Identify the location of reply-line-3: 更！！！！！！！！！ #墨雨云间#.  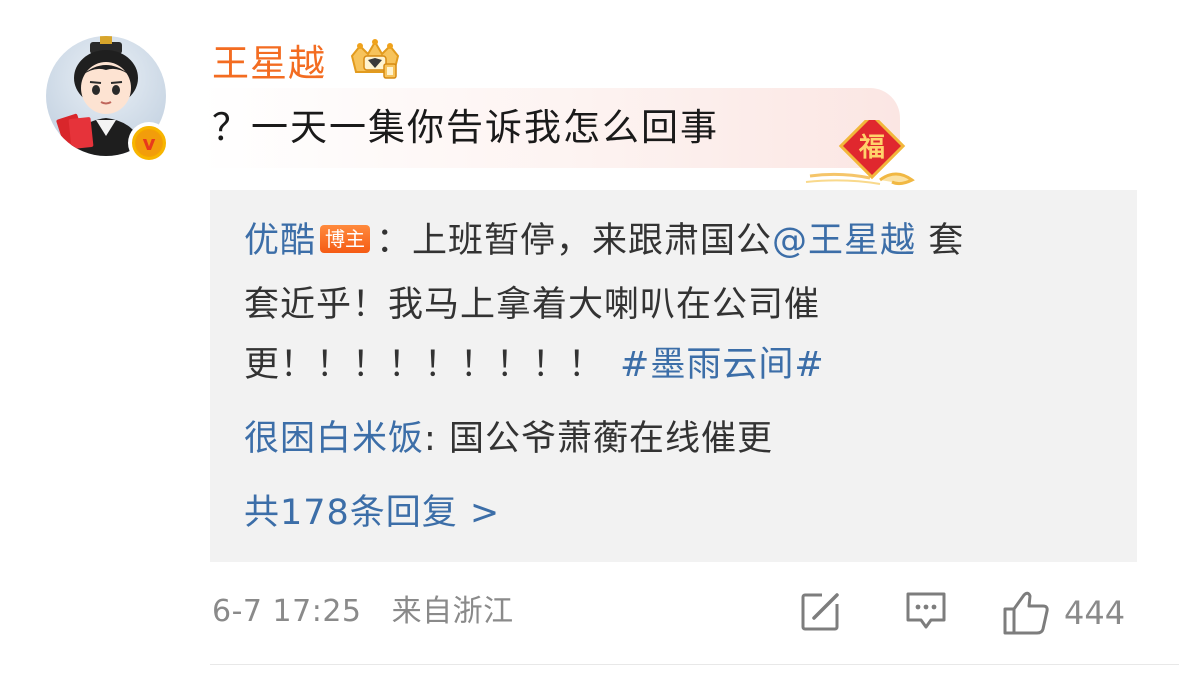
(534, 365).